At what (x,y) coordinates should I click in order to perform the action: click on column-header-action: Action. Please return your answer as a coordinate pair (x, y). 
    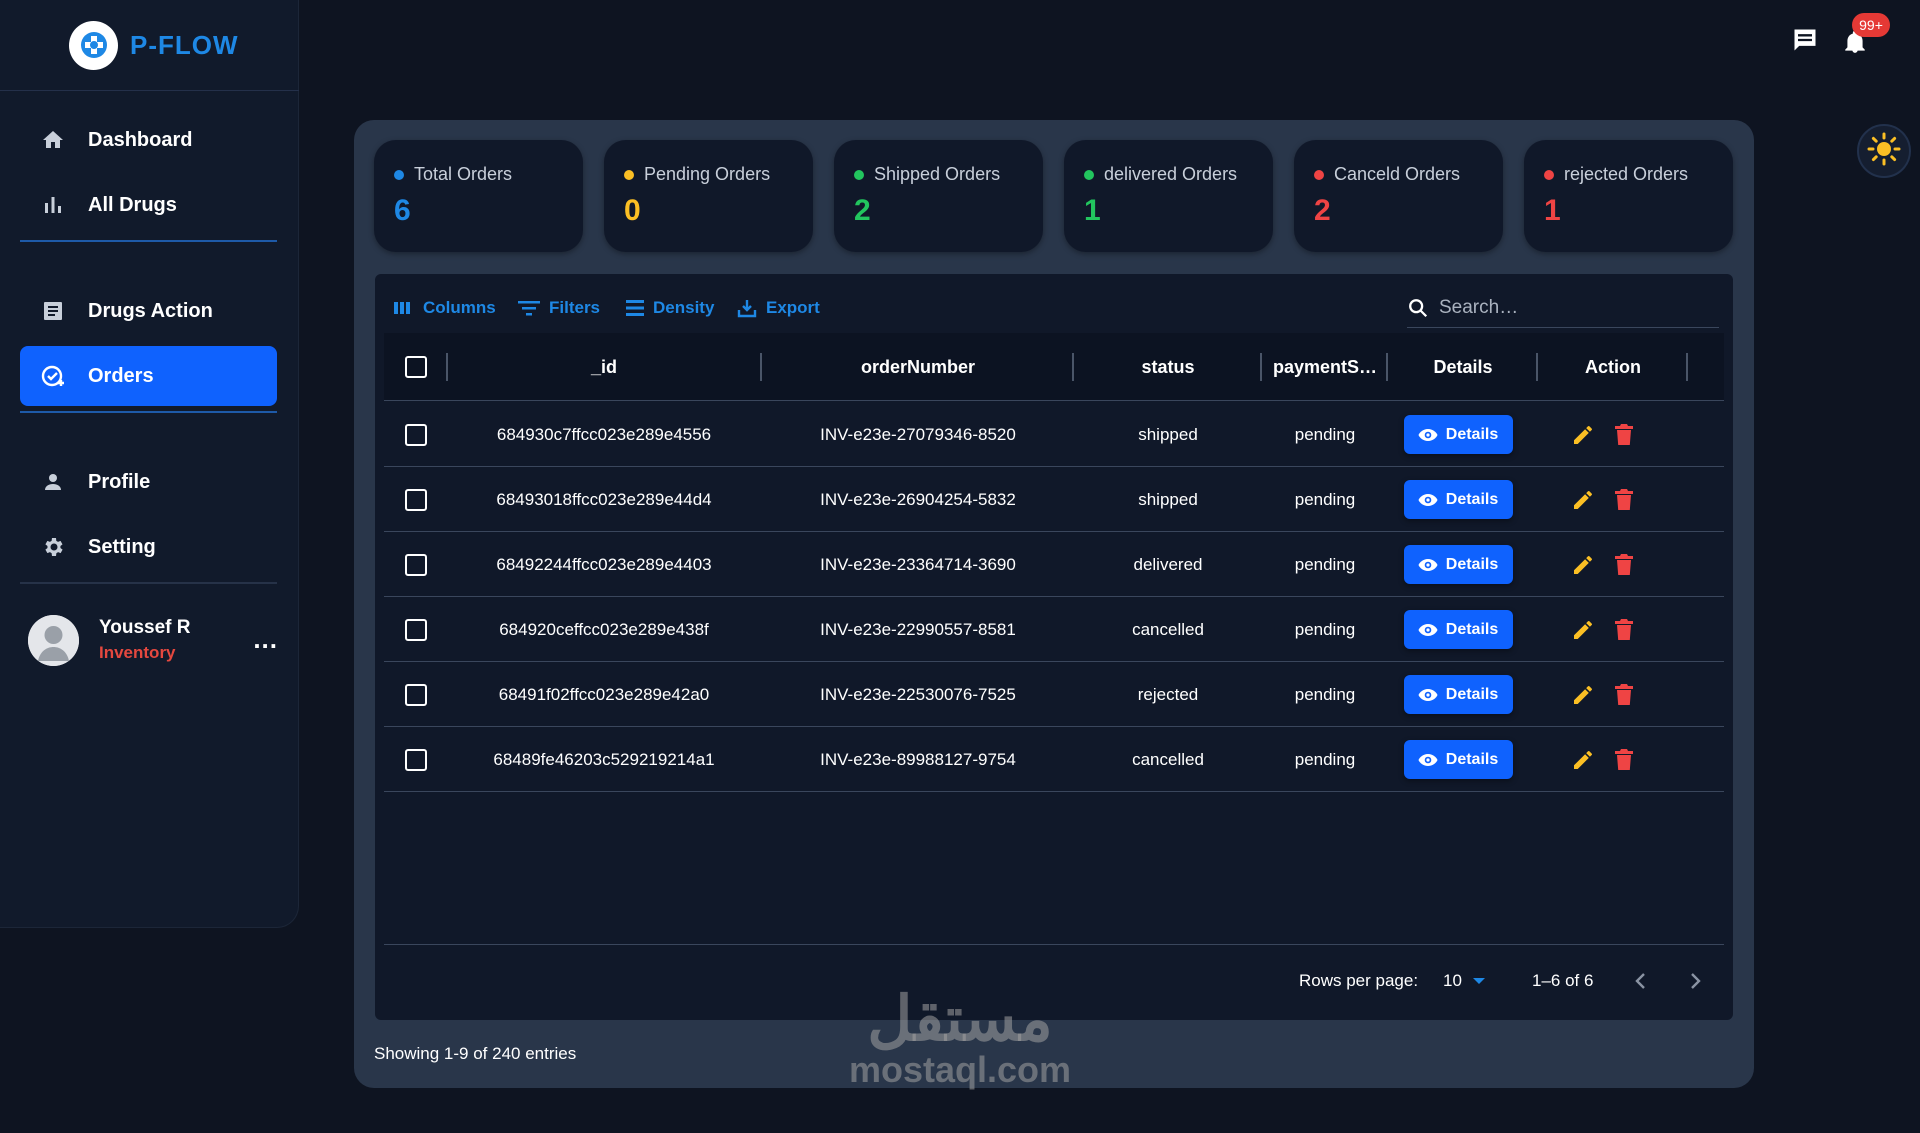
    Looking at the image, I should click on (1613, 367).